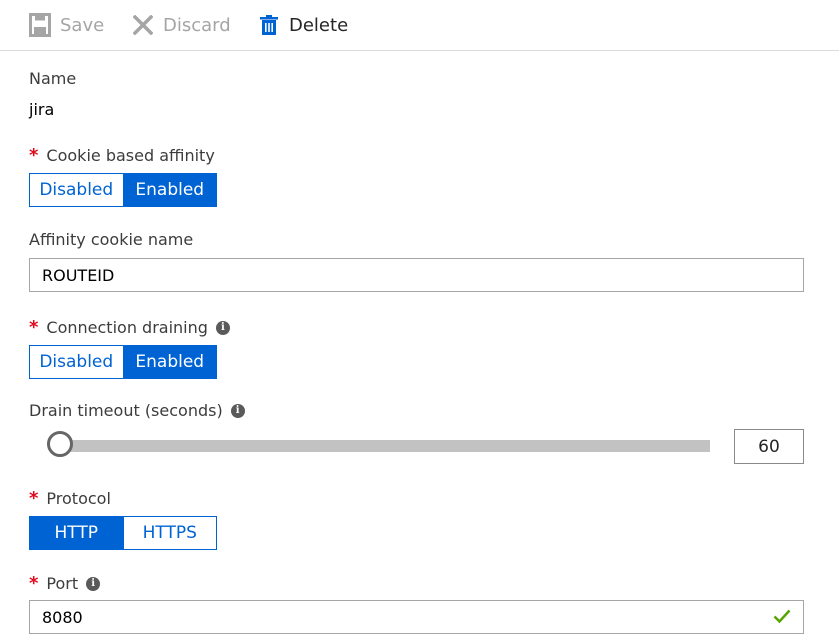 This screenshot has height=640, width=839. What do you see at coordinates (169, 362) in the screenshot?
I see `connection-draining-enabled-option: Enabled` at bounding box center [169, 362].